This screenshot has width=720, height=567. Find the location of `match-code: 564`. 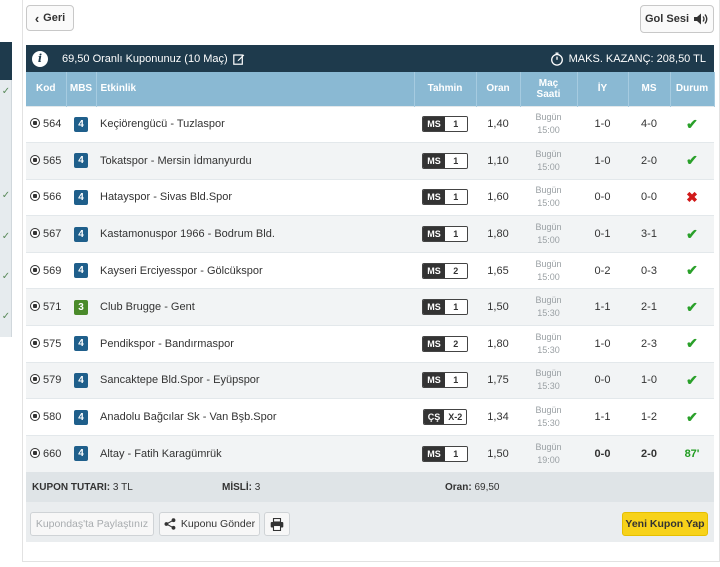

match-code: 564 is located at coordinates (52, 124).